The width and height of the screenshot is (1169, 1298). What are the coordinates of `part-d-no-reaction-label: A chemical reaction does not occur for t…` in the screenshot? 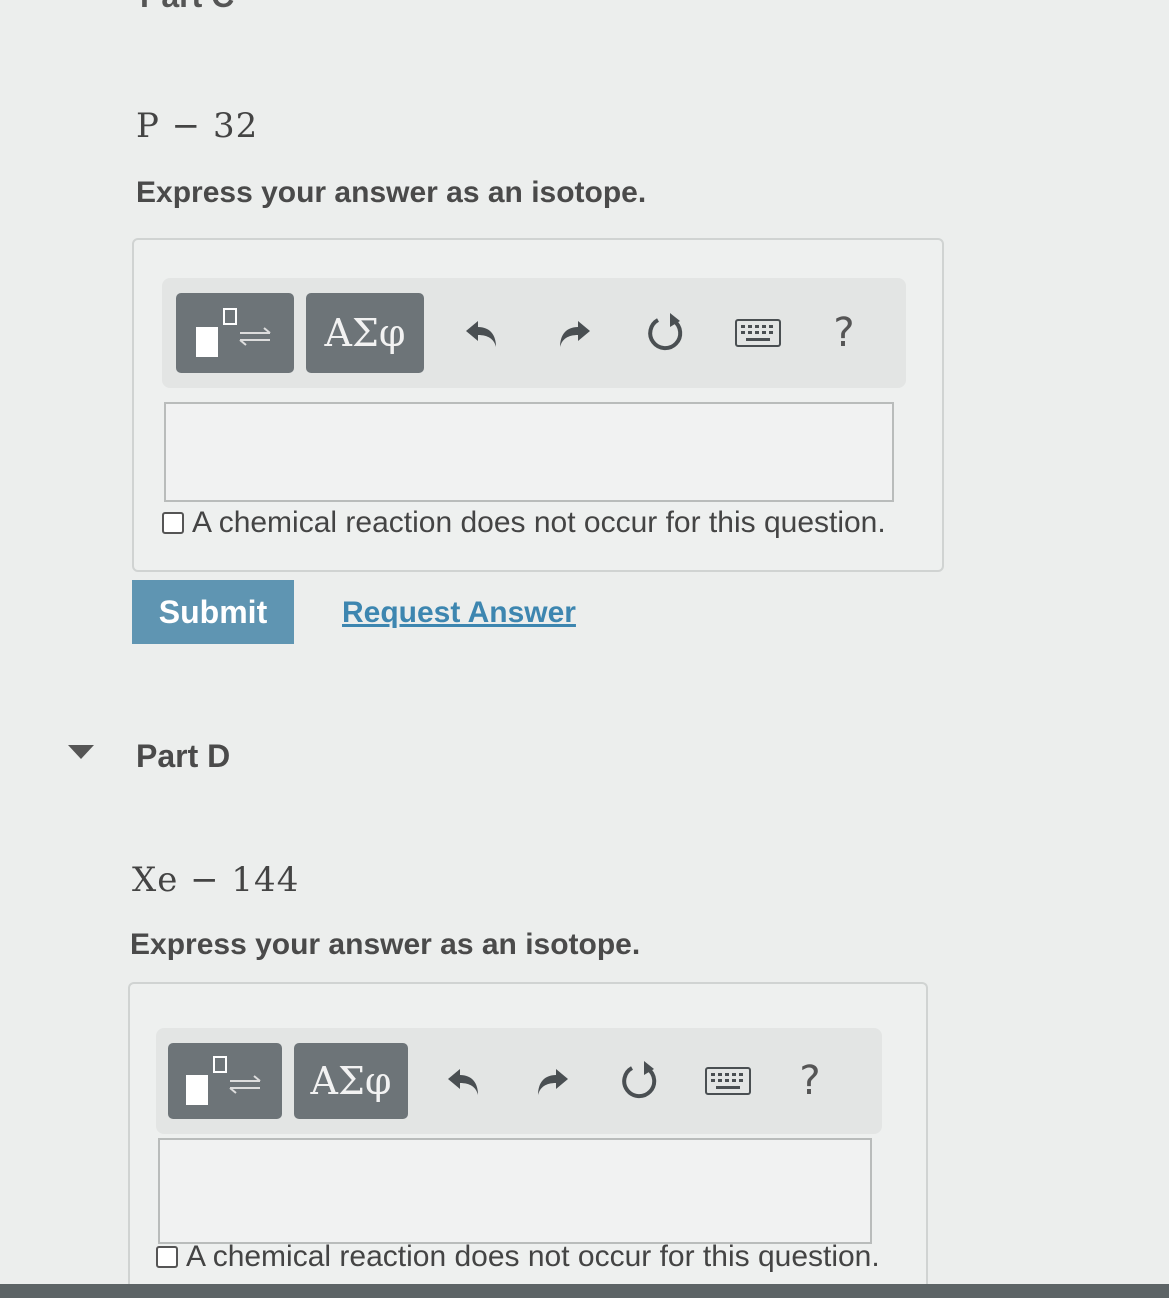 It's located at (533, 1256).